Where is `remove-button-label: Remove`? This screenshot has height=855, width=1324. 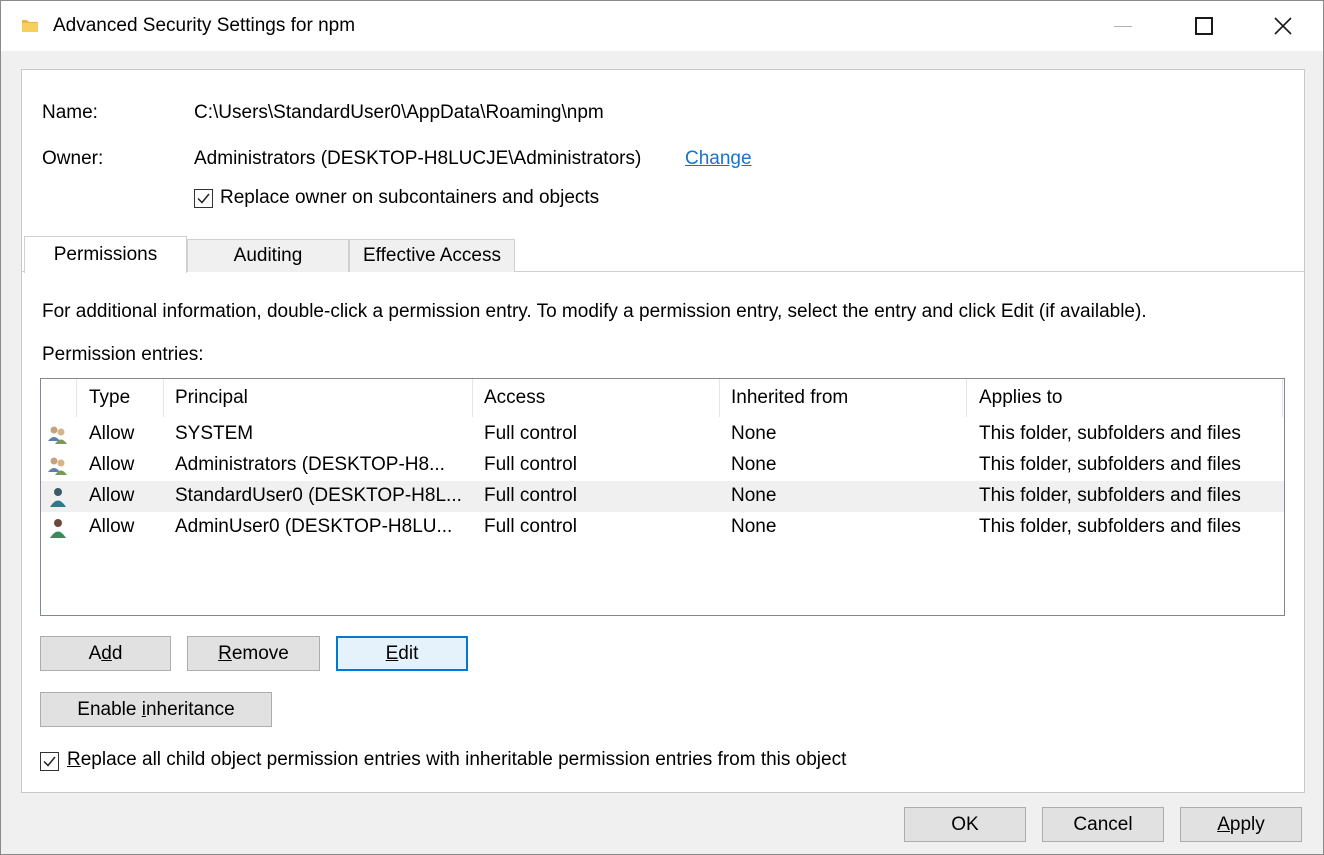 remove-button-label: Remove is located at coordinates (253, 653).